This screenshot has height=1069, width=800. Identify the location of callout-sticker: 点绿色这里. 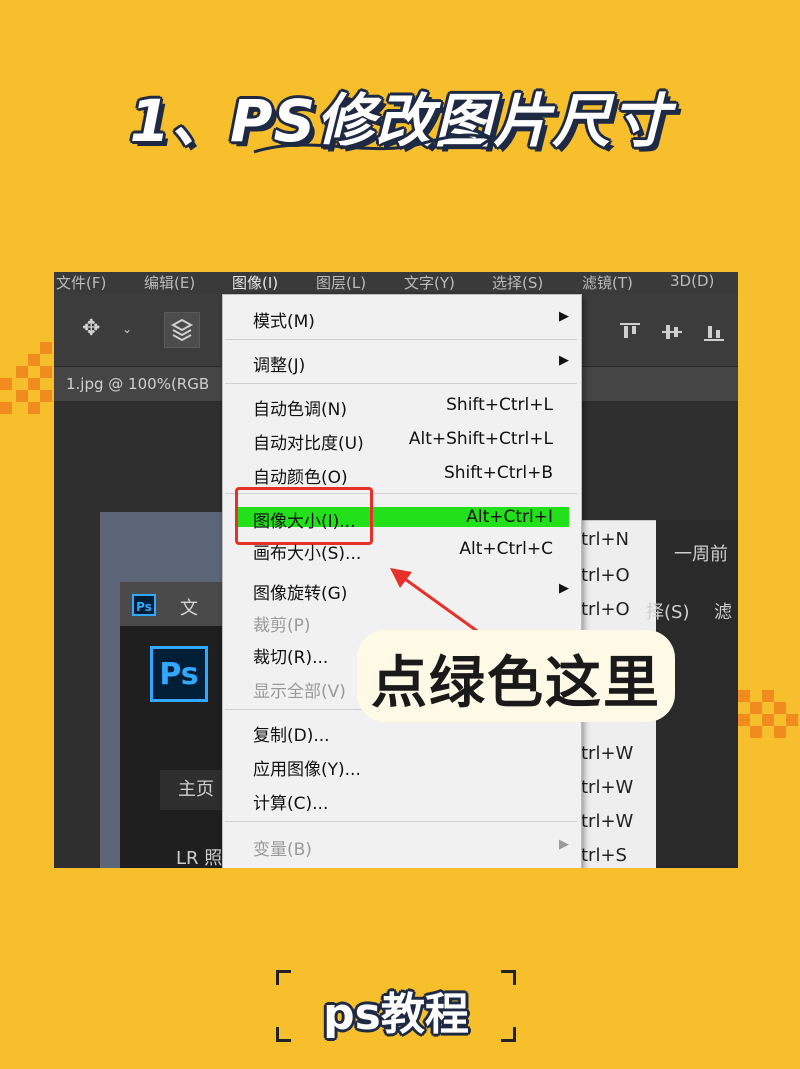
(516, 676).